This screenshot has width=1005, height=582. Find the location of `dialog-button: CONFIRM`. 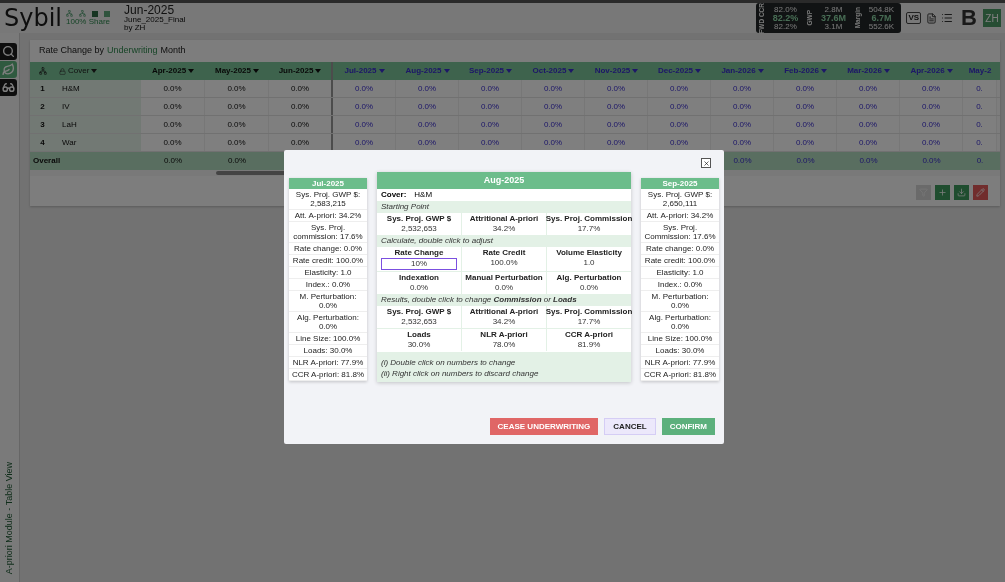

dialog-button: CONFIRM is located at coordinates (688, 426).